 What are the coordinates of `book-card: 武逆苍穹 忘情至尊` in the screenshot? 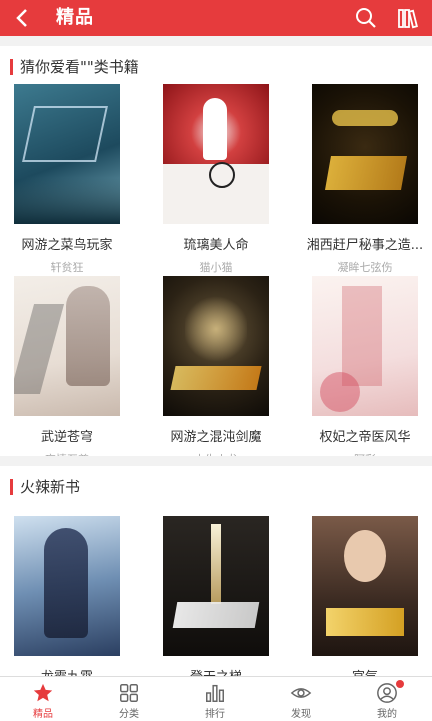 It's located at (67, 371).